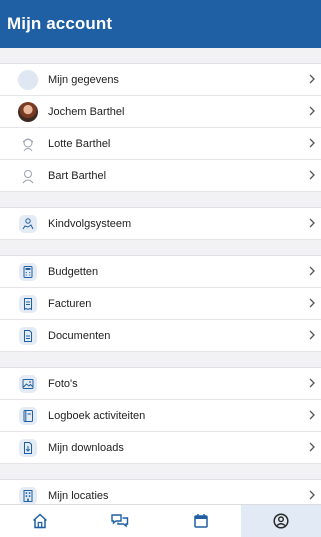 The width and height of the screenshot is (321, 537). I want to click on menu-item-label: Mijn locaties, so click(78, 495).